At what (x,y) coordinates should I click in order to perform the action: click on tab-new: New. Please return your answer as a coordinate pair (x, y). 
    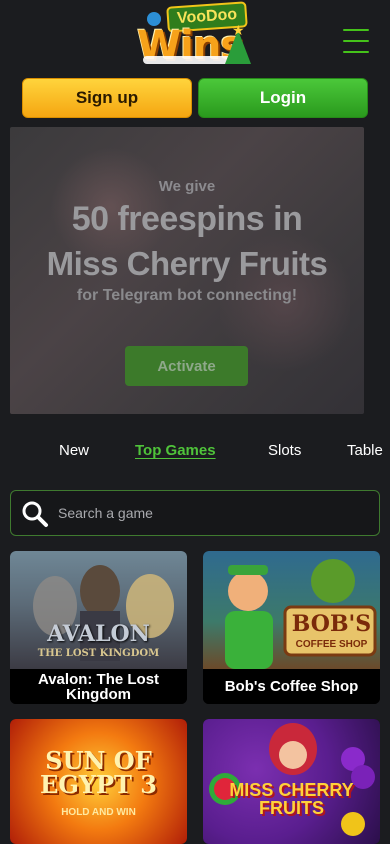
    Looking at the image, I should click on (74, 450).